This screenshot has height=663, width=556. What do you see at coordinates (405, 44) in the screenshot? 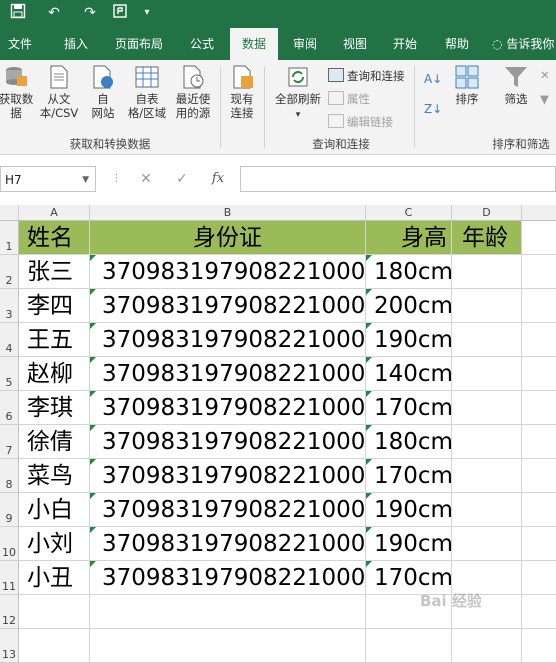
I see `tab-home: 开始` at bounding box center [405, 44].